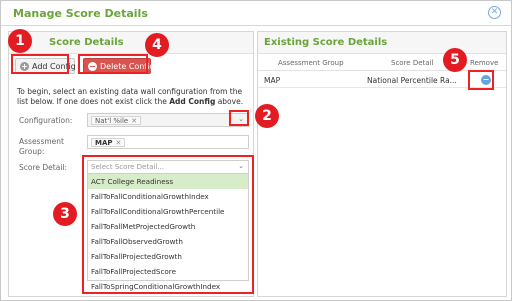 This screenshot has height=301, width=512. I want to click on table-header: Assessment Group Score Detail Remove, so click(382, 63).